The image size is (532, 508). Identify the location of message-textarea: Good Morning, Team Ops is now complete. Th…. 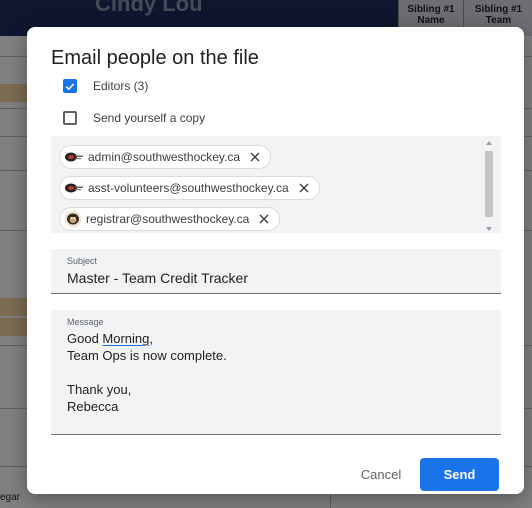
(147, 372).